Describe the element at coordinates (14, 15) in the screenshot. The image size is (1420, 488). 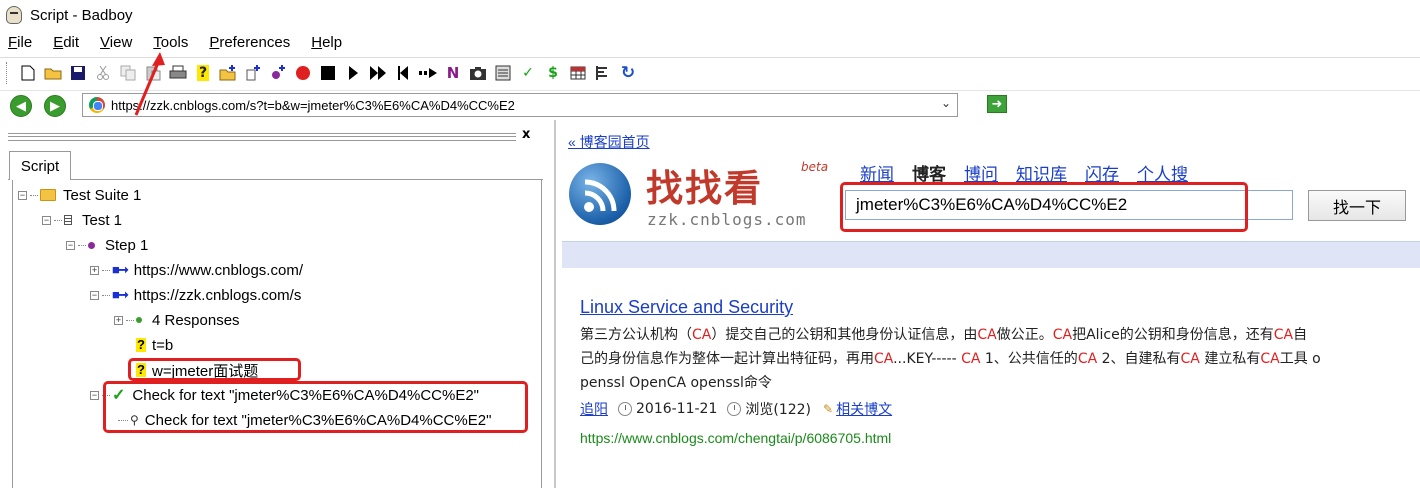
I see `badboy-app-icon` at that location.